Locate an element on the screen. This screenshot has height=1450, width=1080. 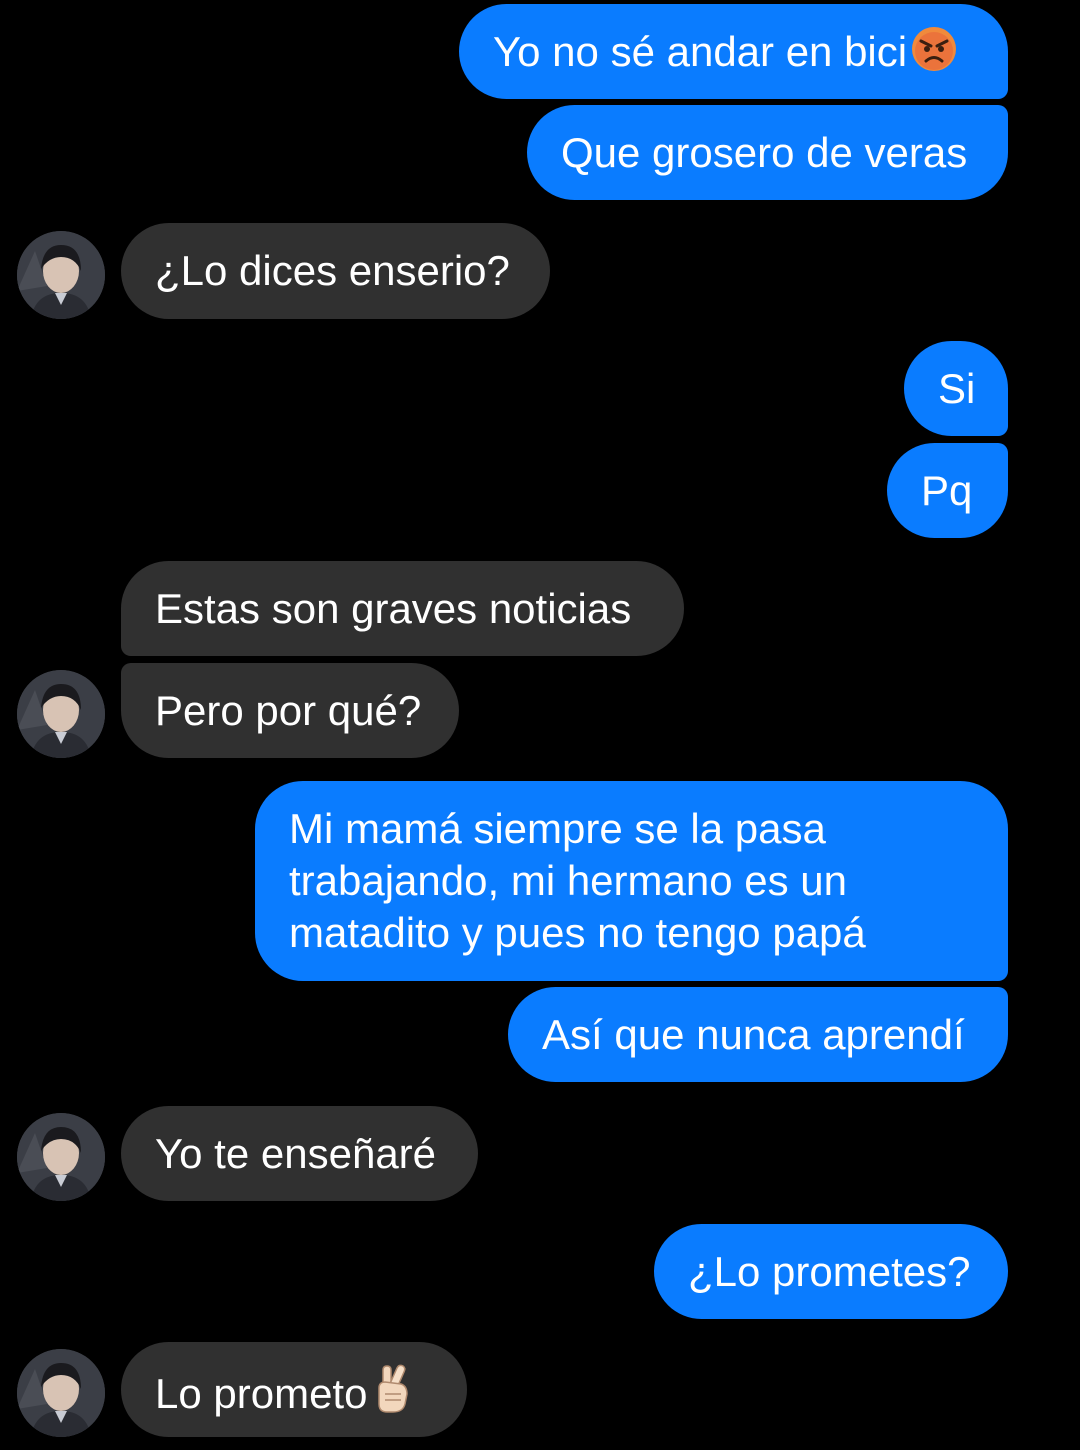
message-text: ¿Lo dices enserio? is located at coordinates (332, 270).